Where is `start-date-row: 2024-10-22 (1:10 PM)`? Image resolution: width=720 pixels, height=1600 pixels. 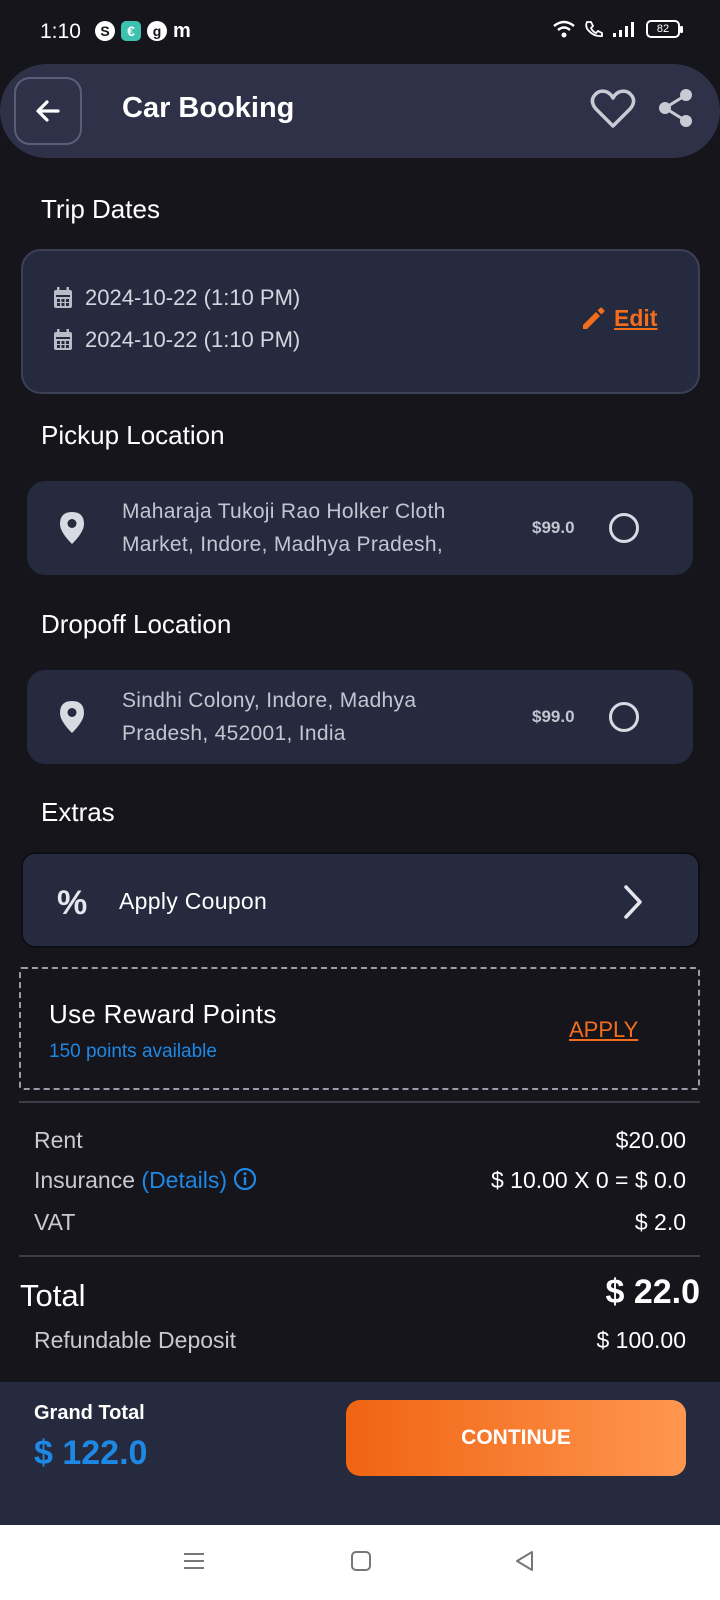
start-date-row: 2024-10-22 (1:10 PM) is located at coordinates (176, 298).